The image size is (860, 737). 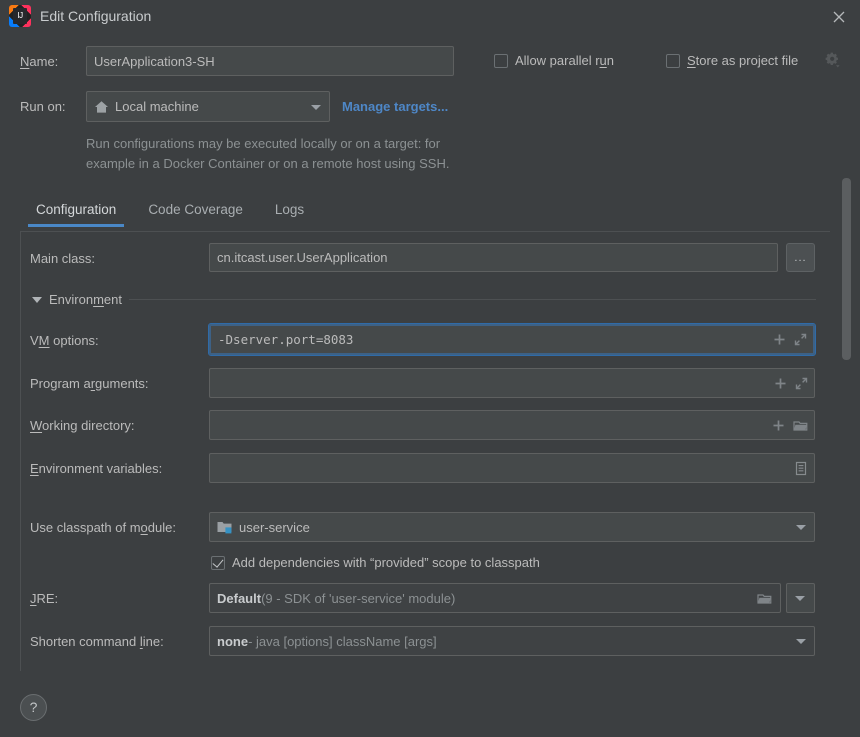 I want to click on jre-label: JRE:, so click(x=44, y=598).